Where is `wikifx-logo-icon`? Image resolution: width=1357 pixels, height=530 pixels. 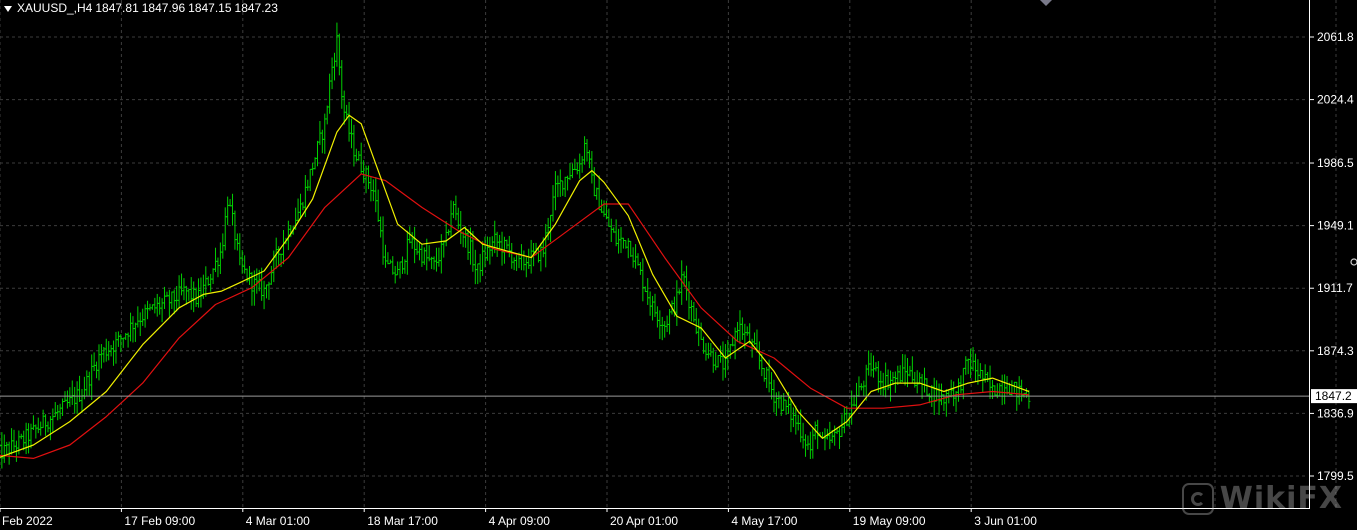 wikifx-logo-icon is located at coordinates (1197, 498).